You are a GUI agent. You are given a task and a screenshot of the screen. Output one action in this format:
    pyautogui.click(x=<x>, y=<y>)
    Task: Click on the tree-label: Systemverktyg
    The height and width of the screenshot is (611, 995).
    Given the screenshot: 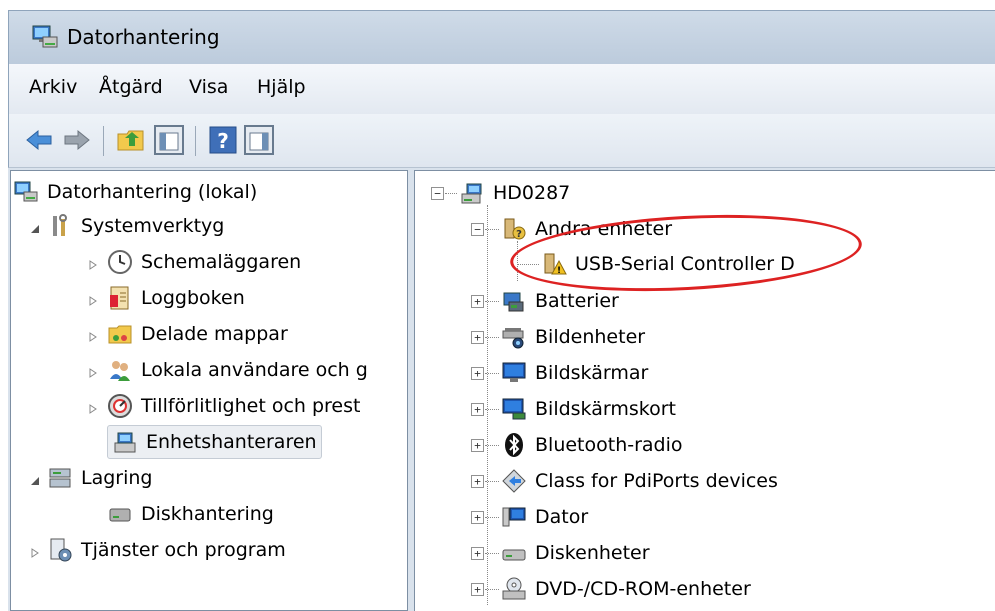 What is the action you would take?
    pyautogui.click(x=153, y=226)
    